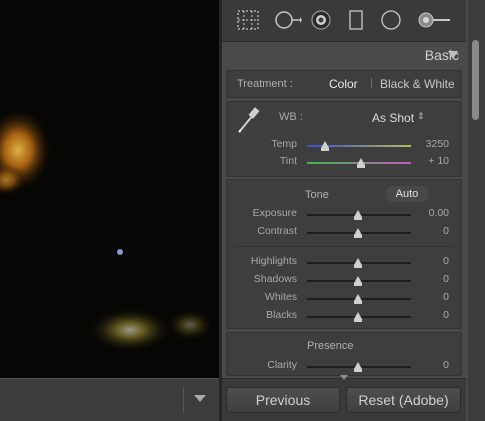  I want to click on shadows-slider-handle, so click(358, 281).